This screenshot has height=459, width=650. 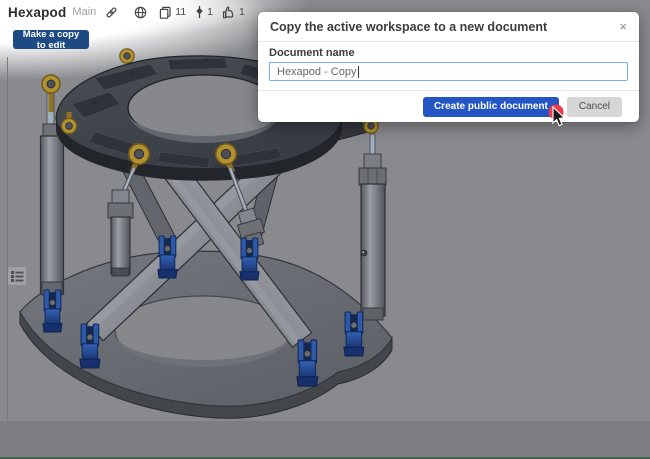 What do you see at coordinates (199, 12) in the screenshot?
I see `fork-icon` at bounding box center [199, 12].